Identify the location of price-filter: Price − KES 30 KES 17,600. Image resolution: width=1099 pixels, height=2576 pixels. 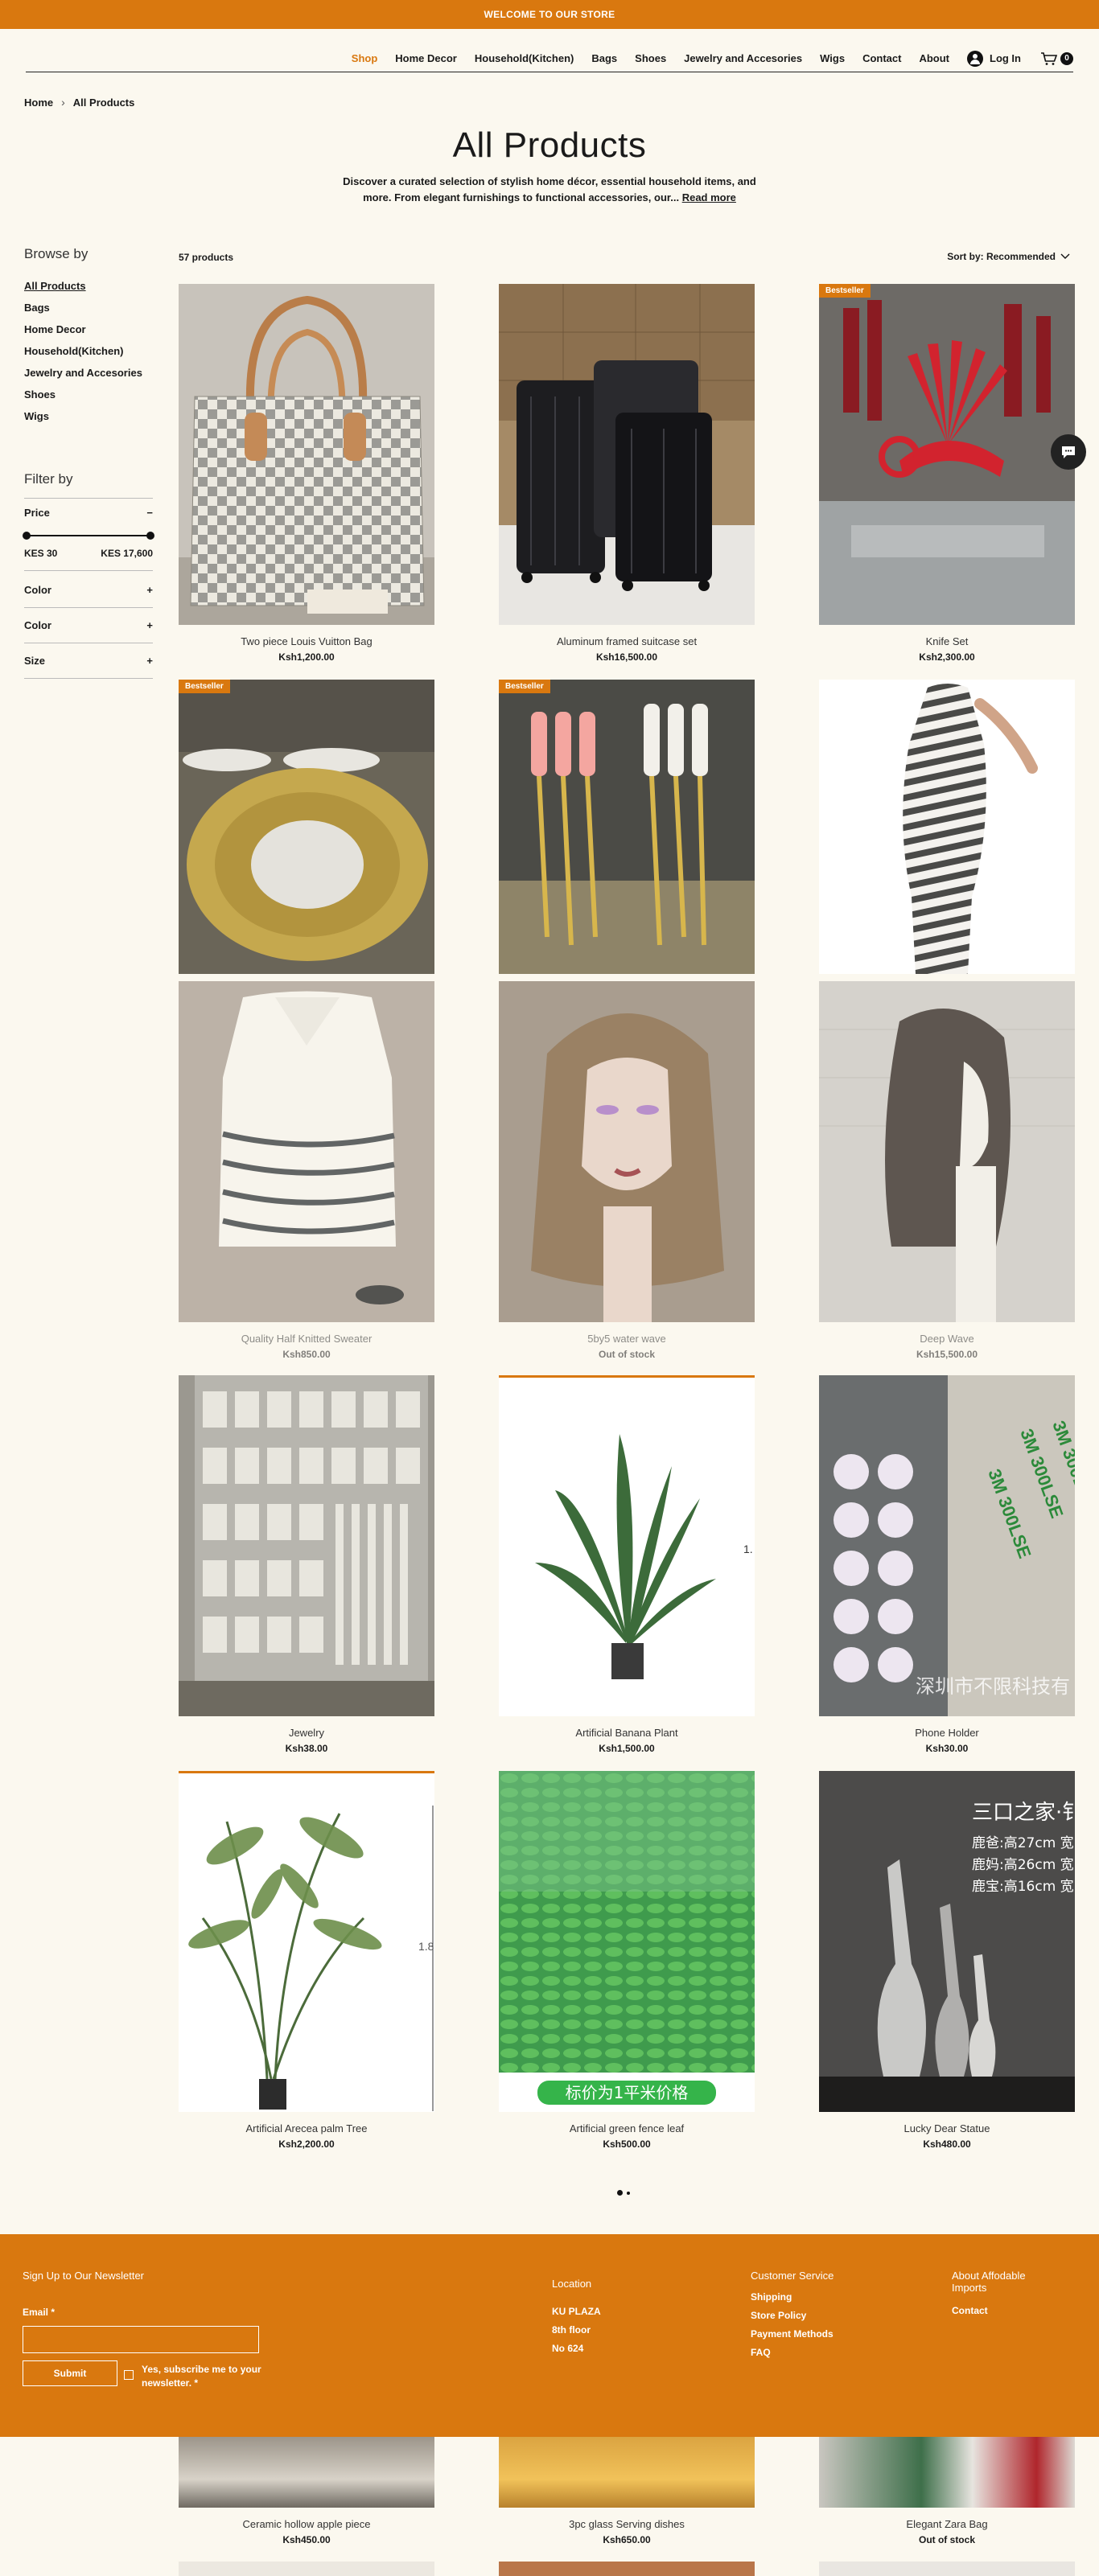
(88, 539).